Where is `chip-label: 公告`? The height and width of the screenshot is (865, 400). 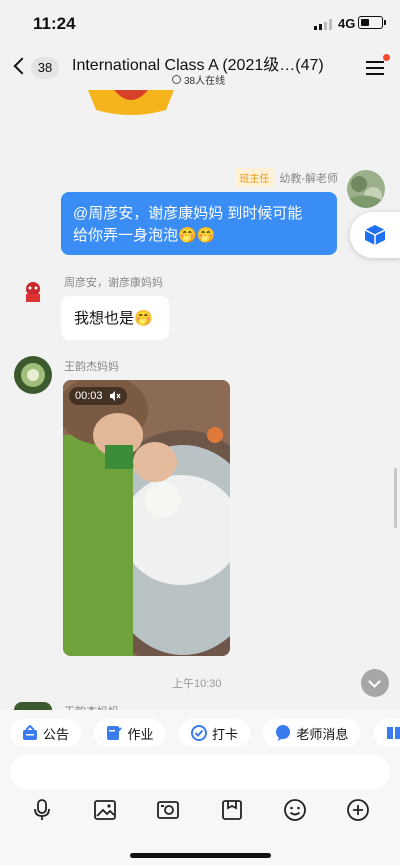 chip-label: 公告 is located at coordinates (56, 734).